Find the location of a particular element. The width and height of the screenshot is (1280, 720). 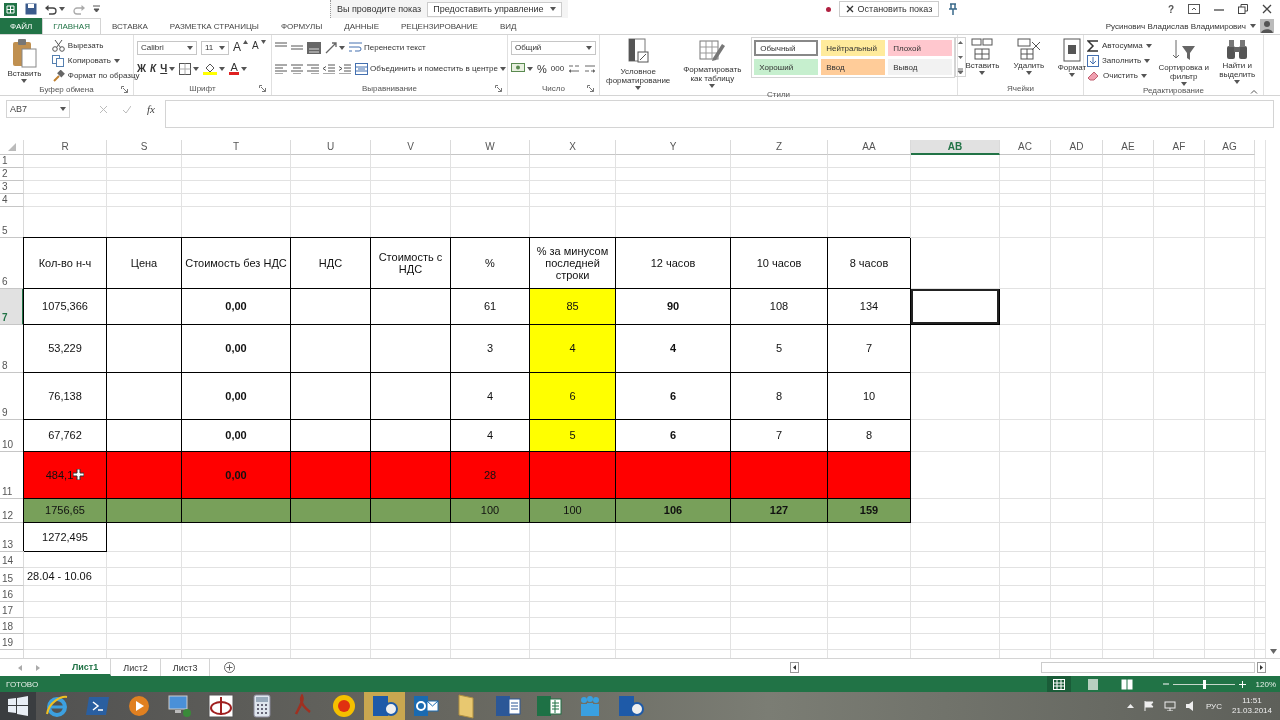

ribbon-button: Форматировать как таблицу is located at coordinates (712, 62).